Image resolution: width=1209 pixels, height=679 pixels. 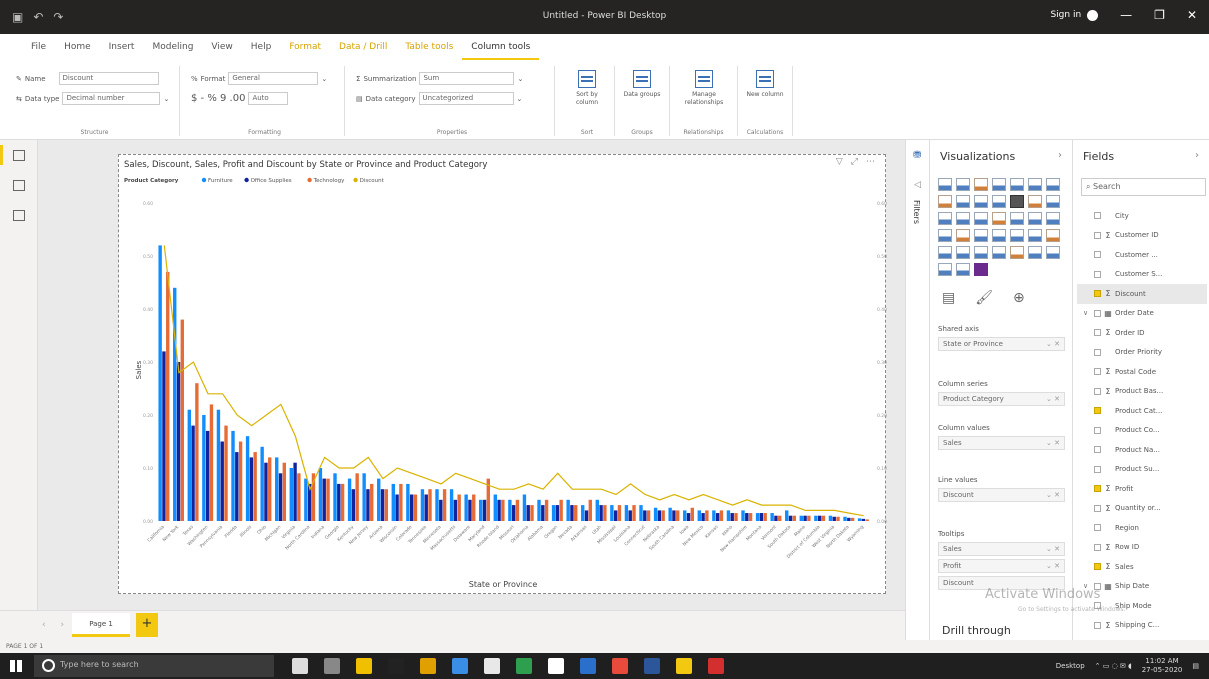 What do you see at coordinates (221, 47) in the screenshot?
I see `tab-view: View` at bounding box center [221, 47].